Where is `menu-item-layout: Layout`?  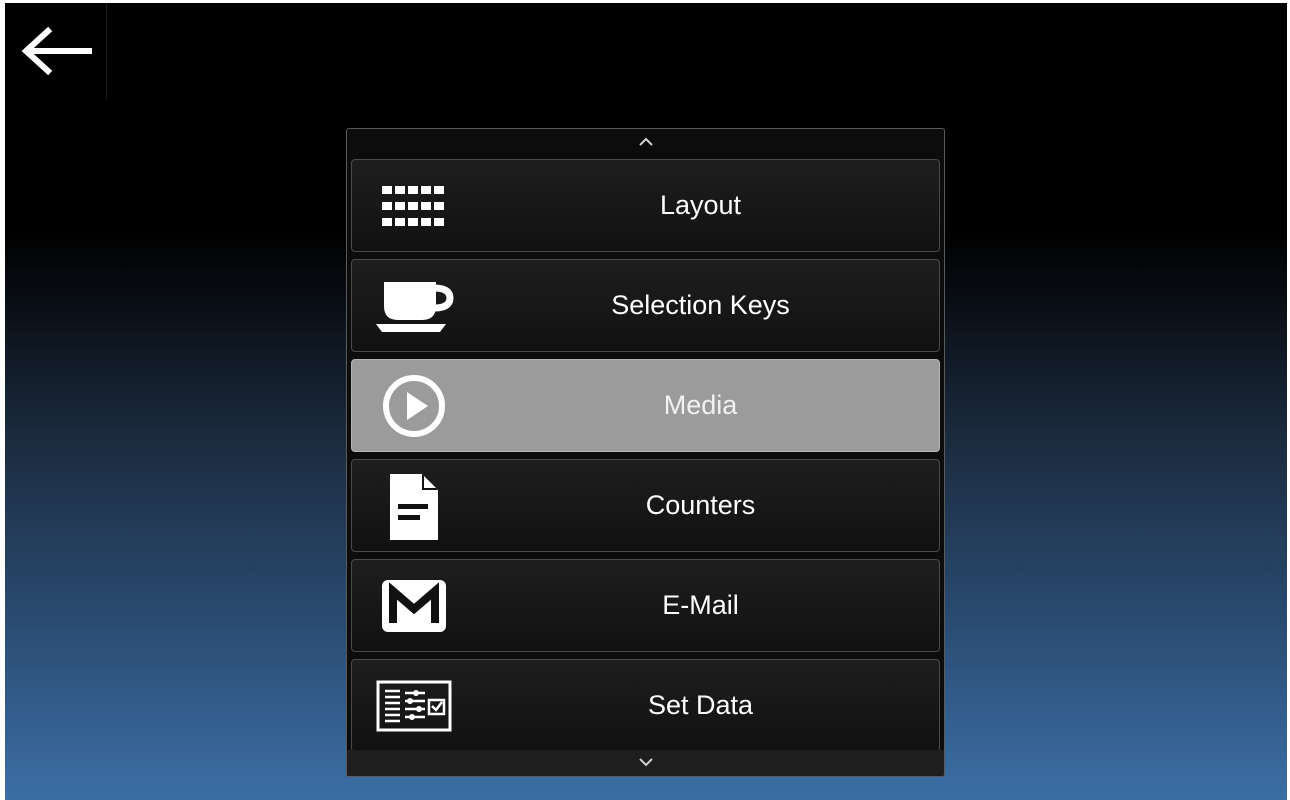
menu-item-layout: Layout is located at coordinates (645, 205).